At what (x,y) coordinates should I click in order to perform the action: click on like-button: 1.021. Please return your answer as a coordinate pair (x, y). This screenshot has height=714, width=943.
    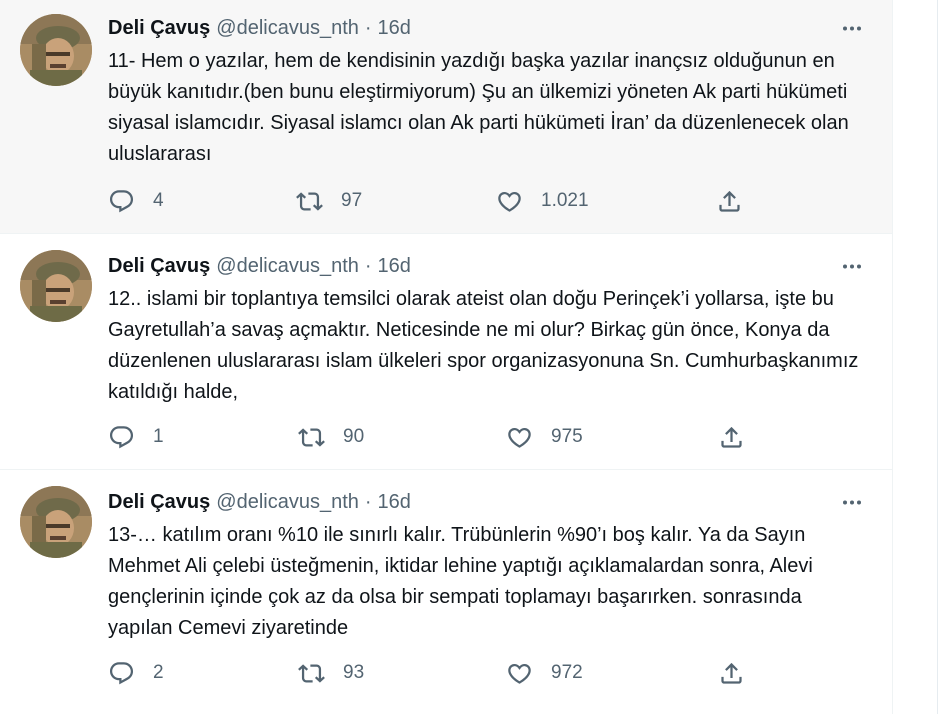
    Looking at the image, I should click on (542, 201).